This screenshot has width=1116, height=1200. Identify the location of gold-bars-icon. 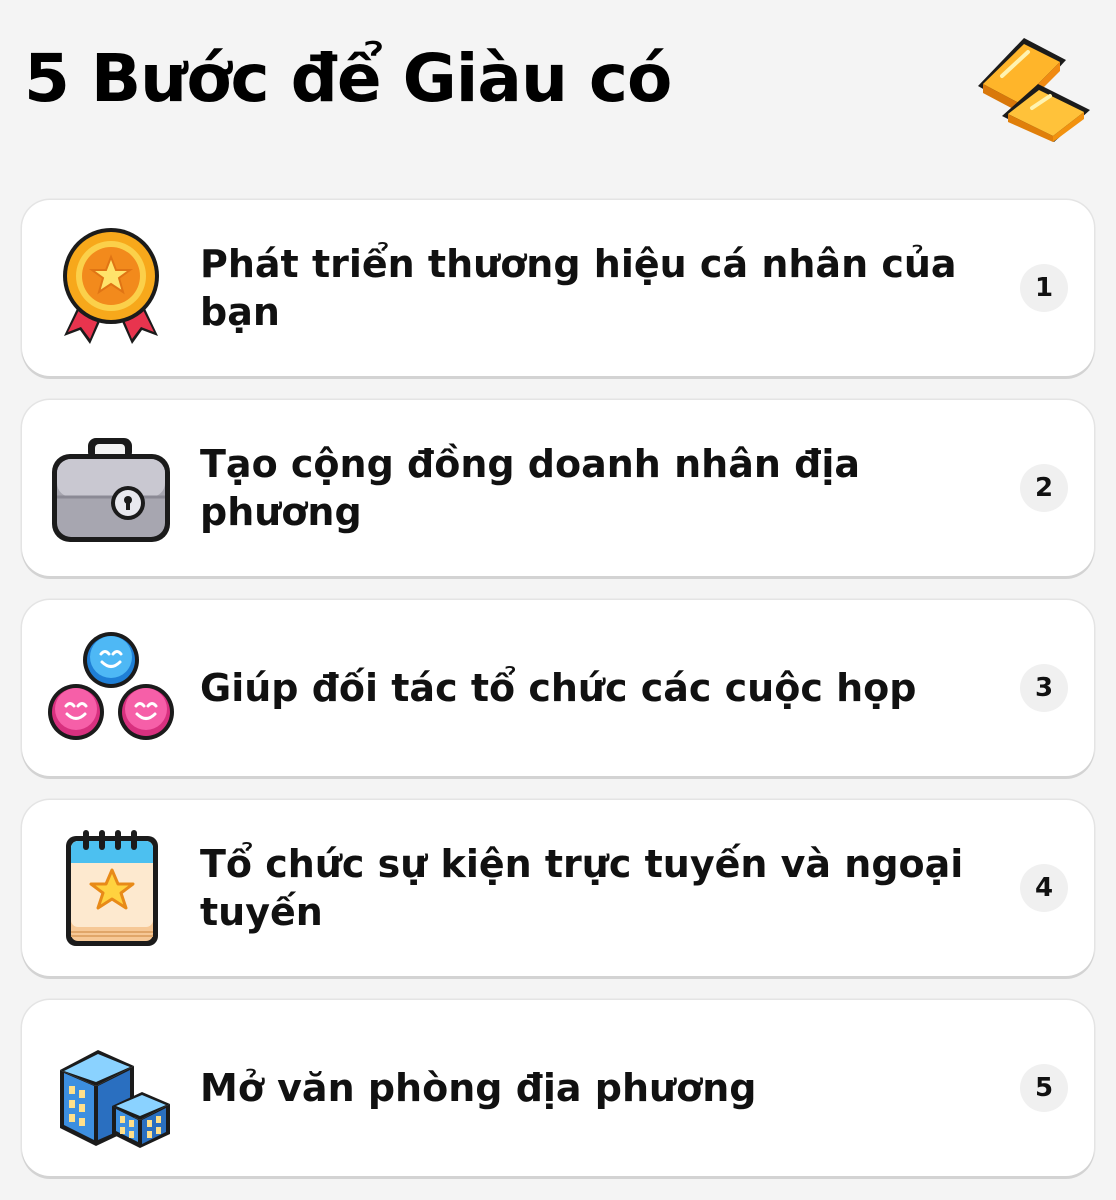
(1026, 87).